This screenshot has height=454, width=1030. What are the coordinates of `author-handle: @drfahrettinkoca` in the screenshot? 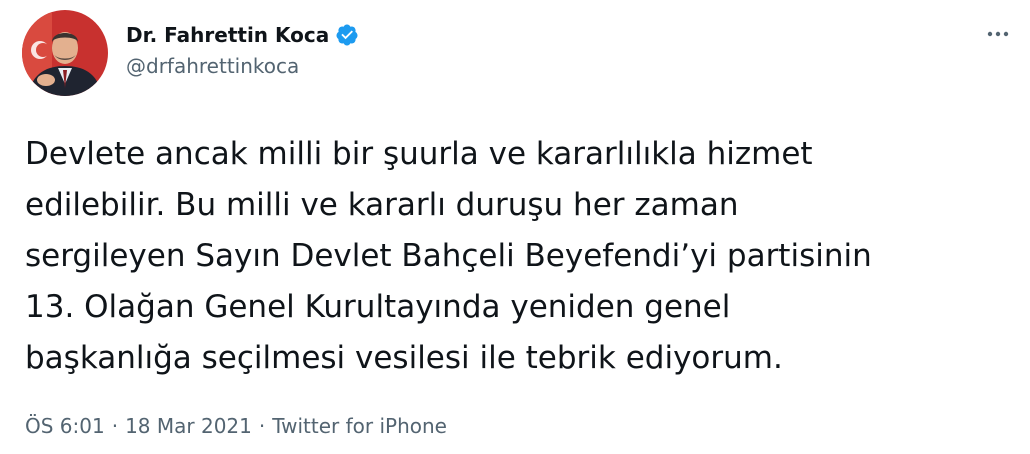 It's located at (242, 66).